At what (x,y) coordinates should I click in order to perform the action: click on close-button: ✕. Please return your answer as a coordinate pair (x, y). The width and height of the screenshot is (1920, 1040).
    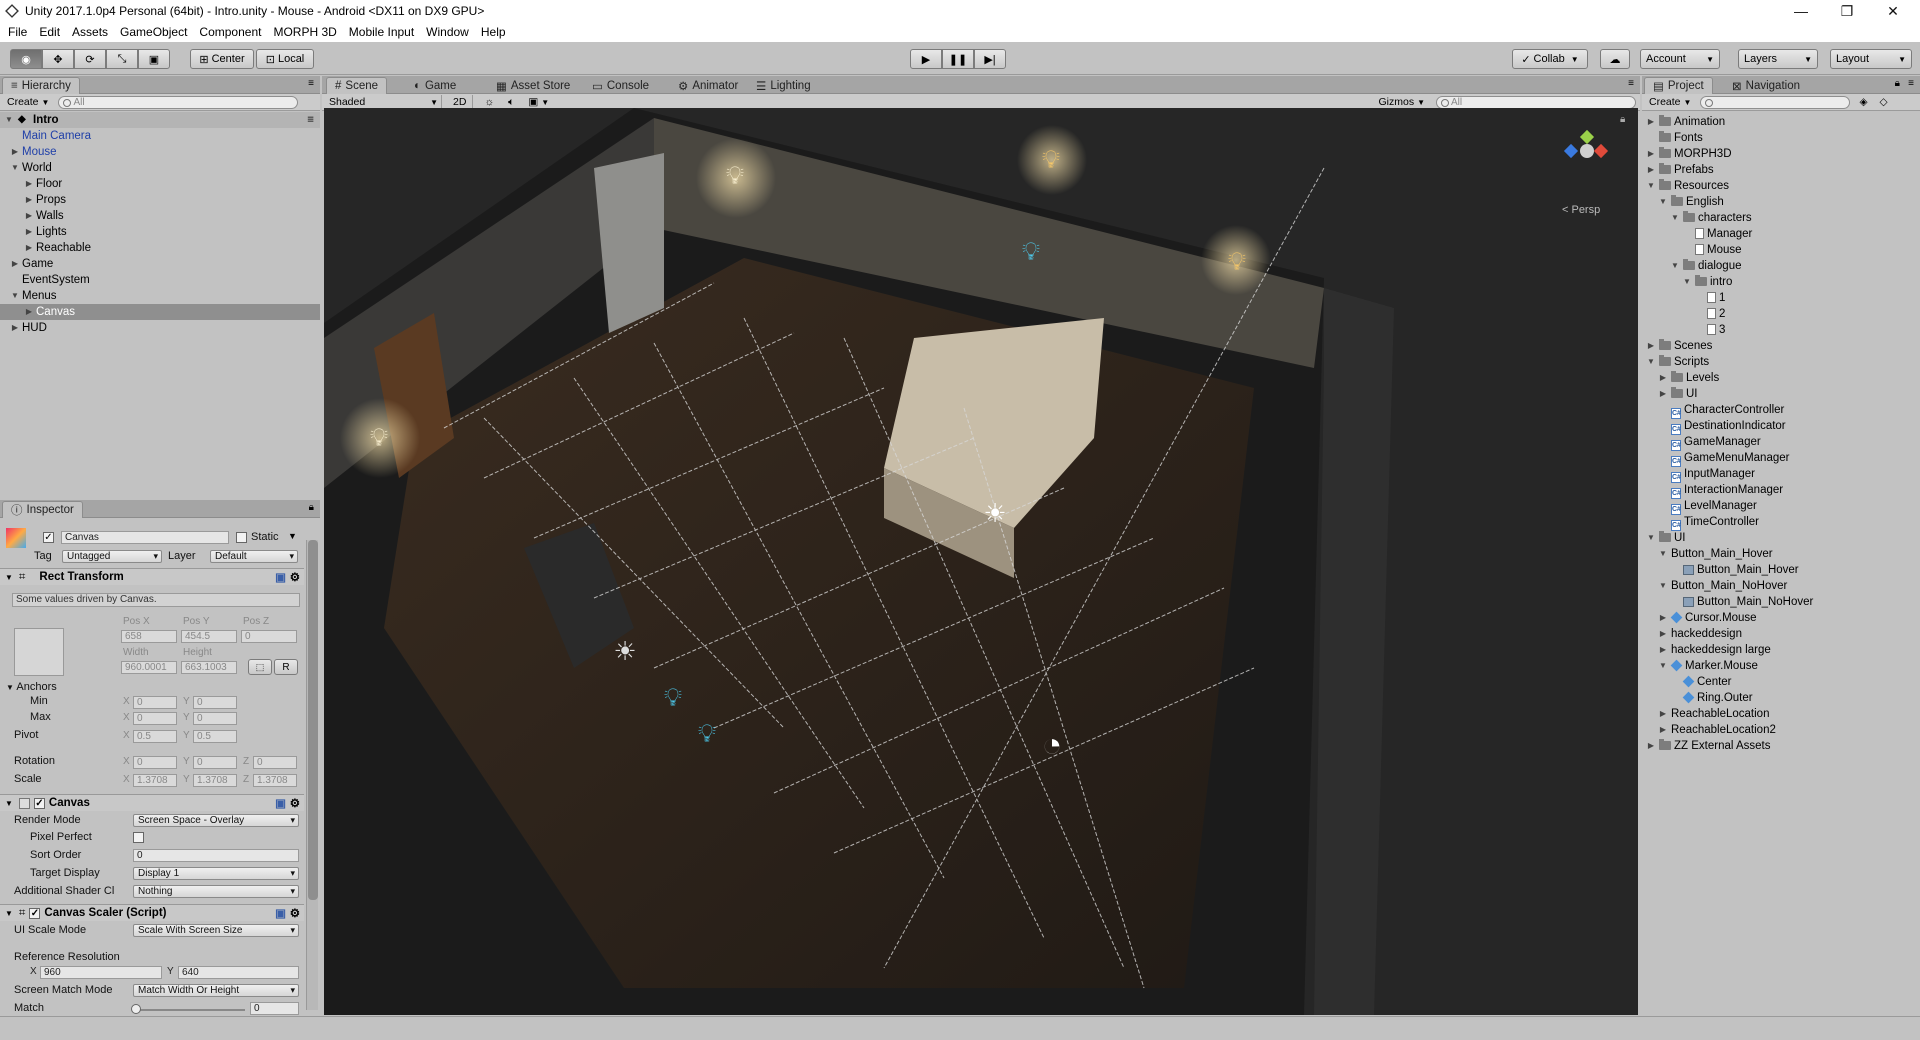
    Looking at the image, I should click on (1893, 11).